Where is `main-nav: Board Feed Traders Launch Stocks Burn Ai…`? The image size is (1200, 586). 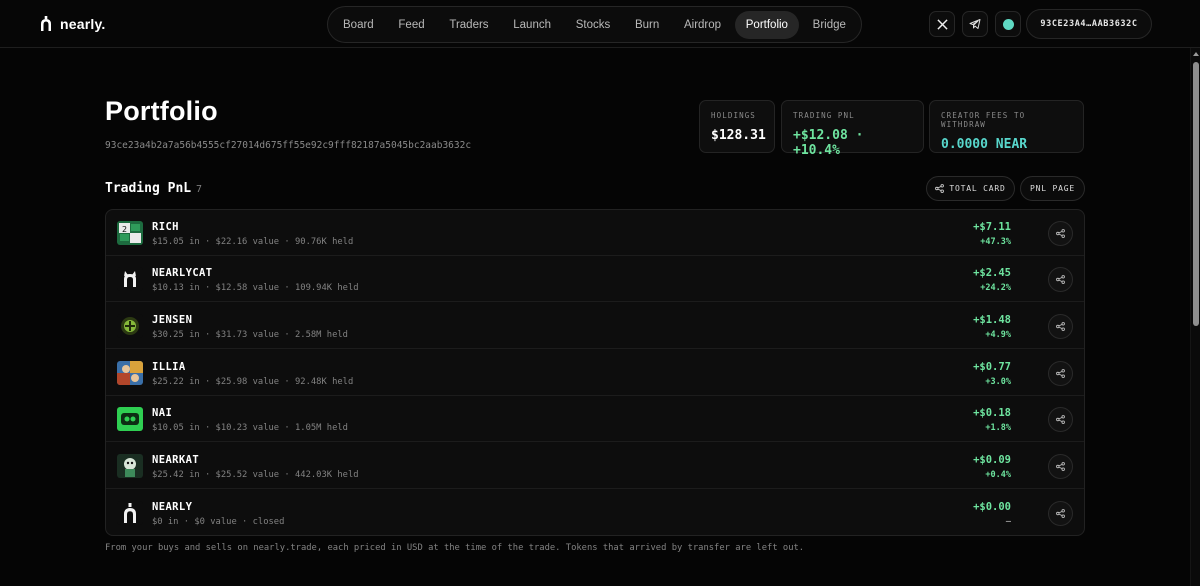
main-nav: Board Feed Traders Launch Stocks Burn Ai… is located at coordinates (594, 24).